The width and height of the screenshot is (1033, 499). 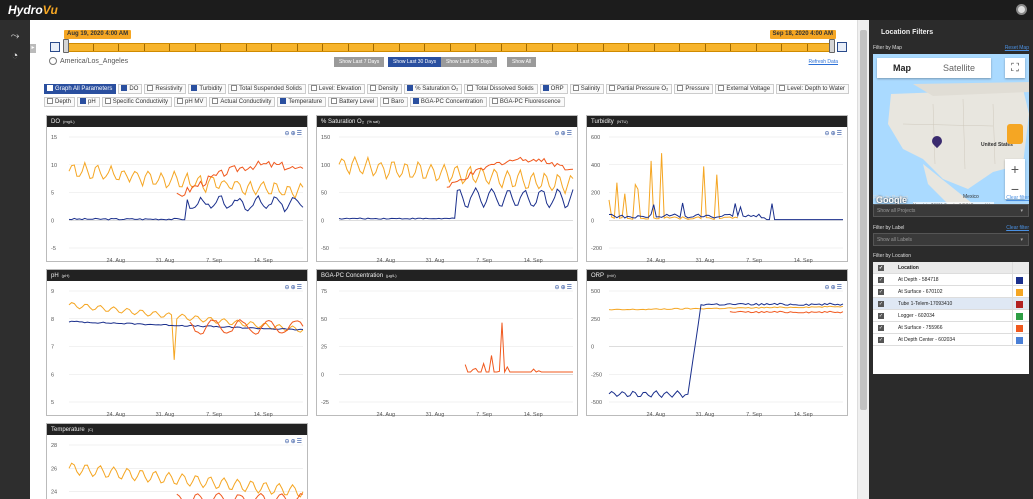 What do you see at coordinates (15, 259) in the screenshot?
I see `left-nav-rail: ⤳ ◔` at bounding box center [15, 259].